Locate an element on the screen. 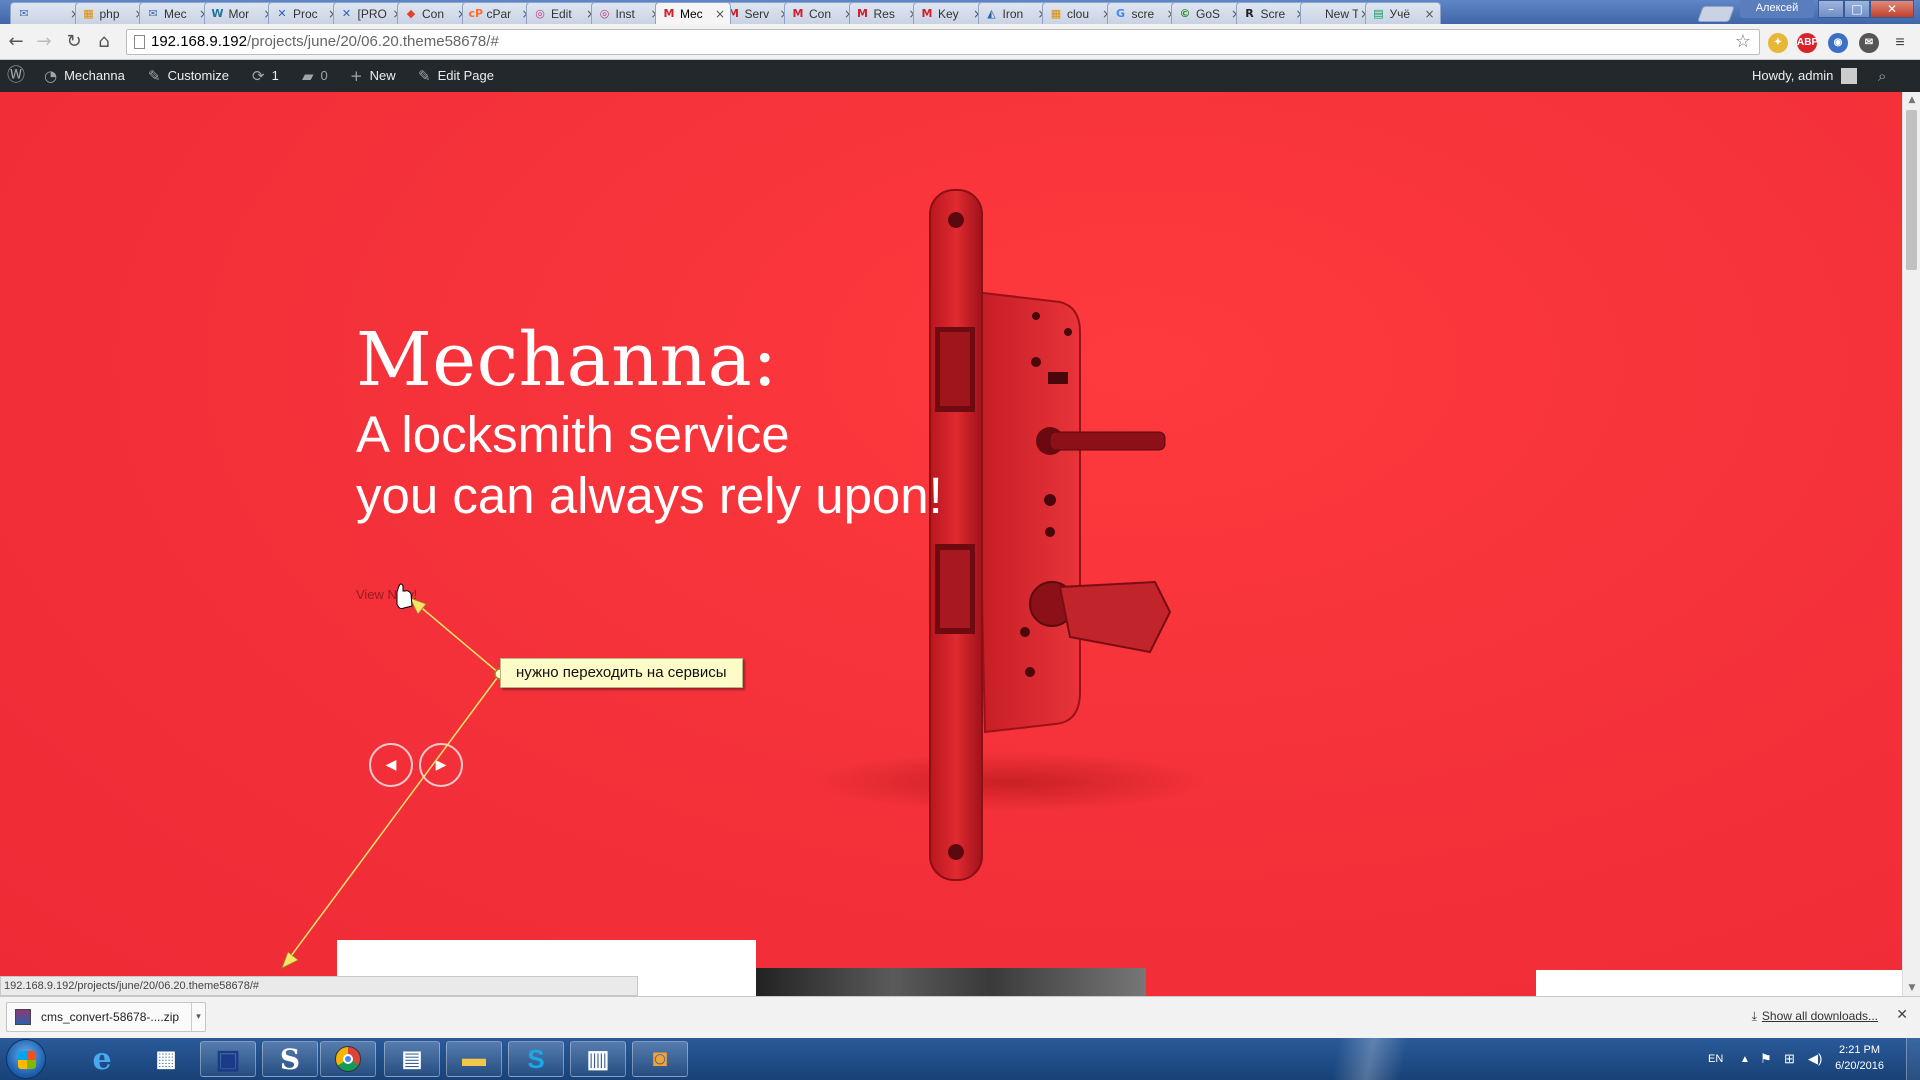 The width and height of the screenshot is (1920, 1080). tab-label: Serv is located at coordinates (757, 13).